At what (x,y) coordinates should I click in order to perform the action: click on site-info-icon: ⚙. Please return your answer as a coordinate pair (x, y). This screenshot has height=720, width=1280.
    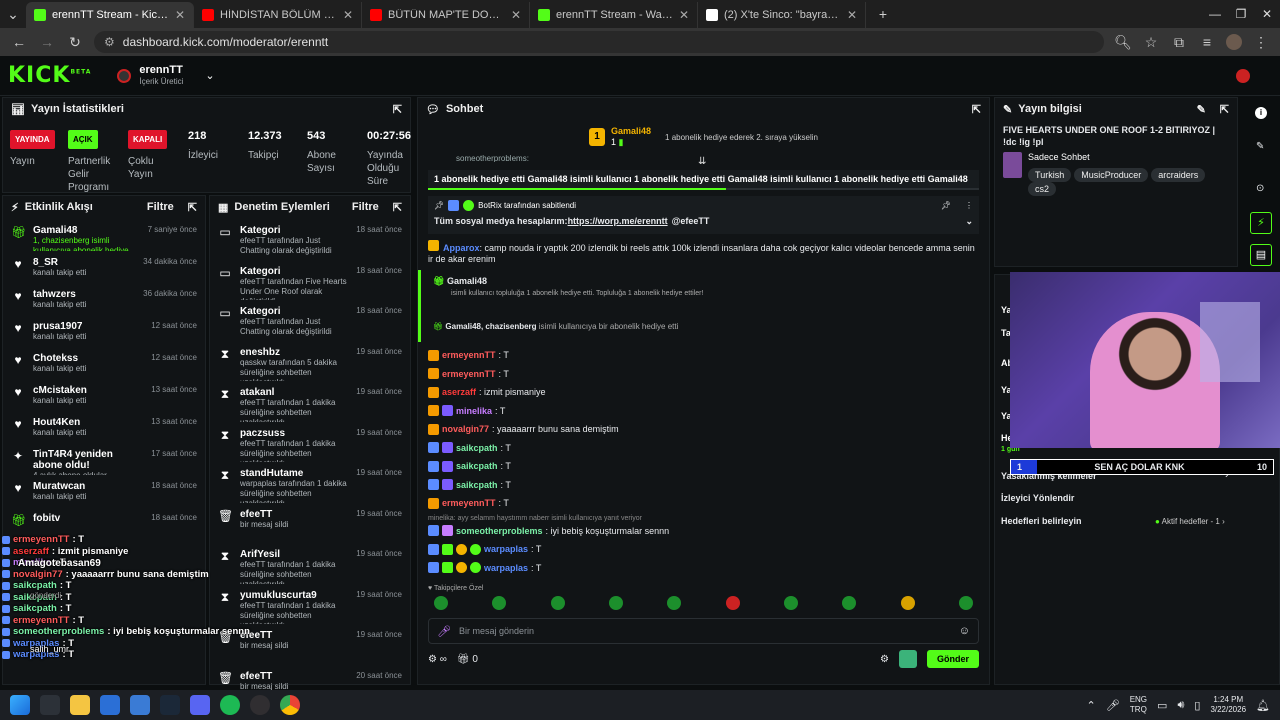
    Looking at the image, I should click on (109, 42).